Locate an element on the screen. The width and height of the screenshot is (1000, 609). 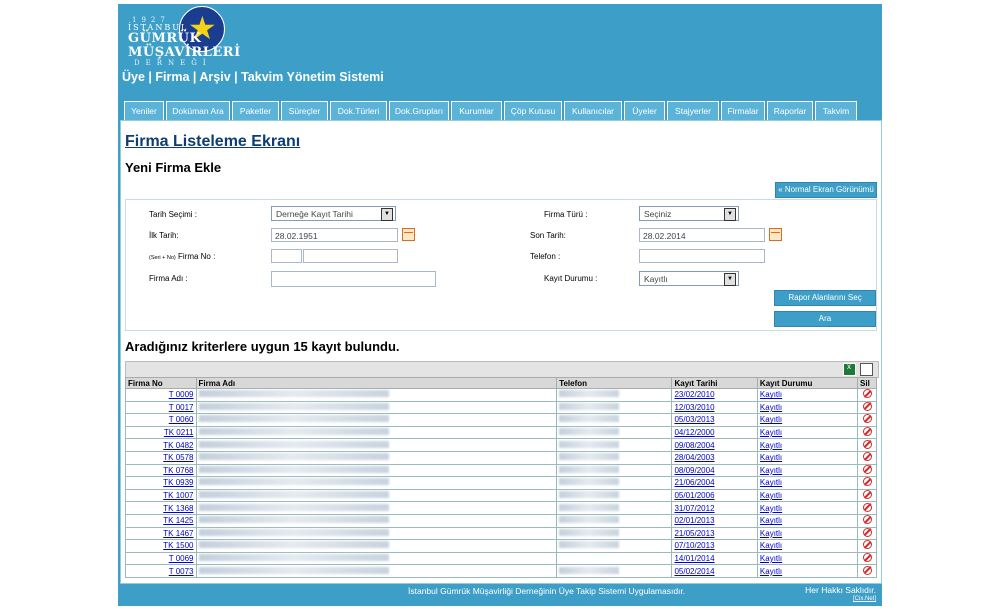
reg-date-link: 21/06/2004 is located at coordinates (714, 483).